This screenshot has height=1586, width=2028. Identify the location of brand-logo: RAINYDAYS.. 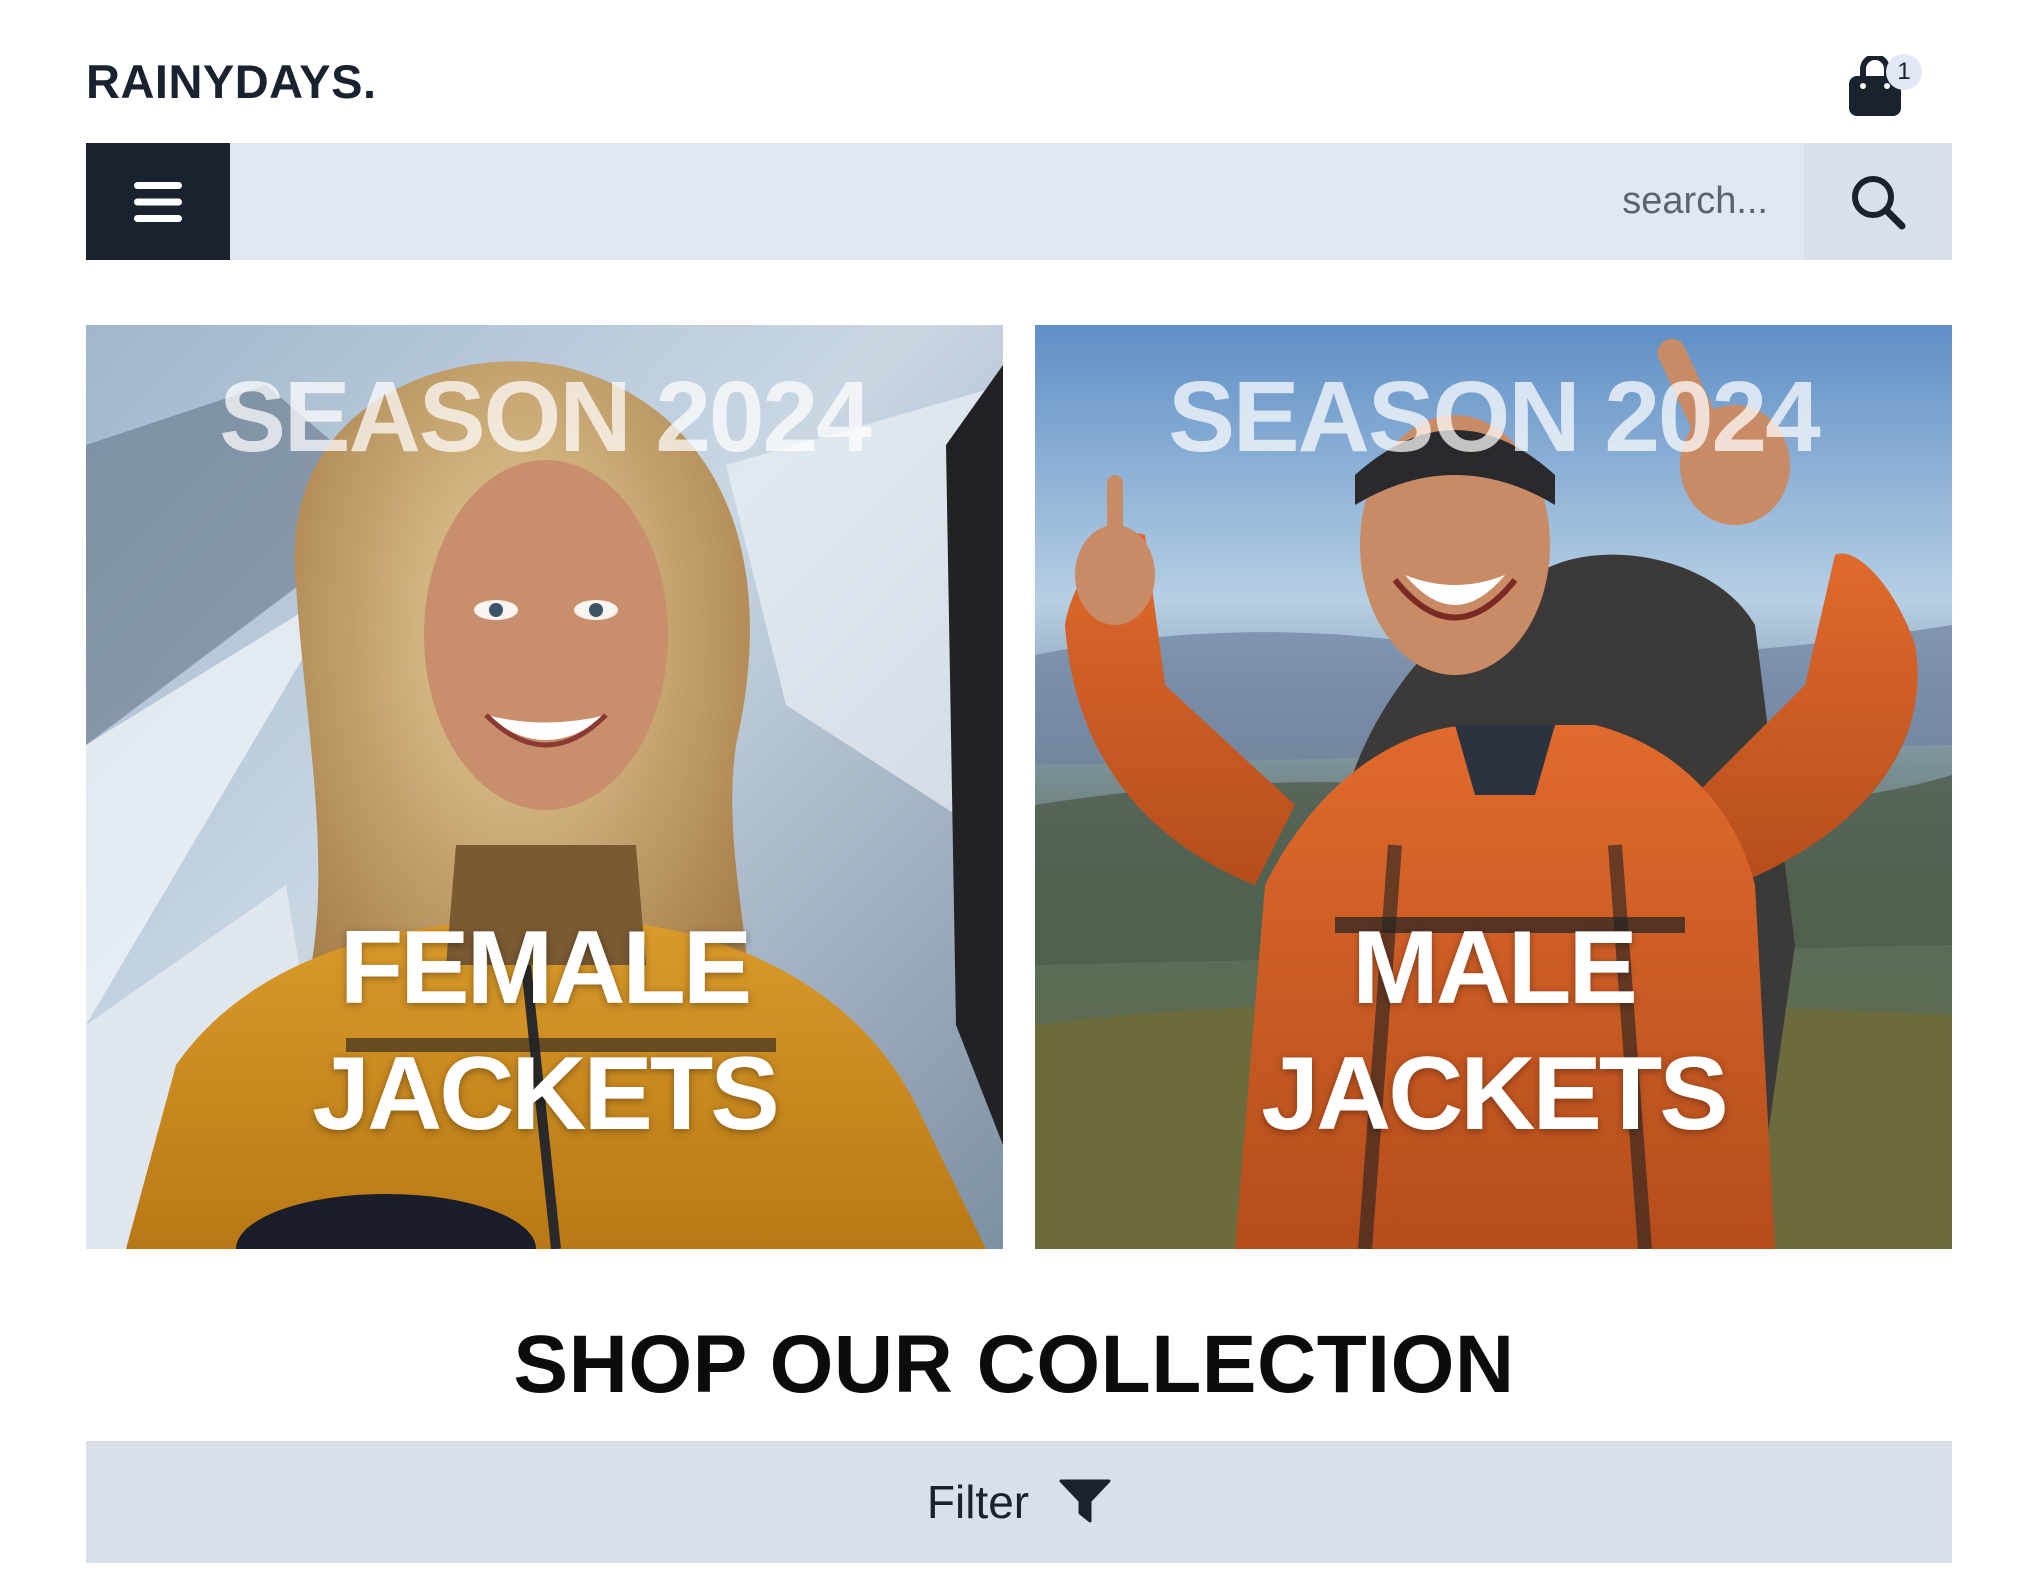
(231, 81).